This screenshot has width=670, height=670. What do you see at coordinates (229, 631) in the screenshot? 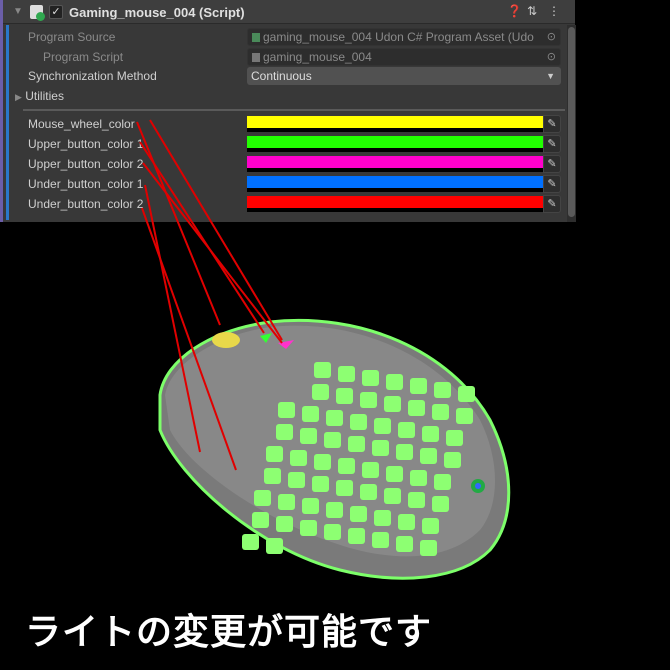
I see `caption-text: ライトの変更が可能です` at bounding box center [229, 631].